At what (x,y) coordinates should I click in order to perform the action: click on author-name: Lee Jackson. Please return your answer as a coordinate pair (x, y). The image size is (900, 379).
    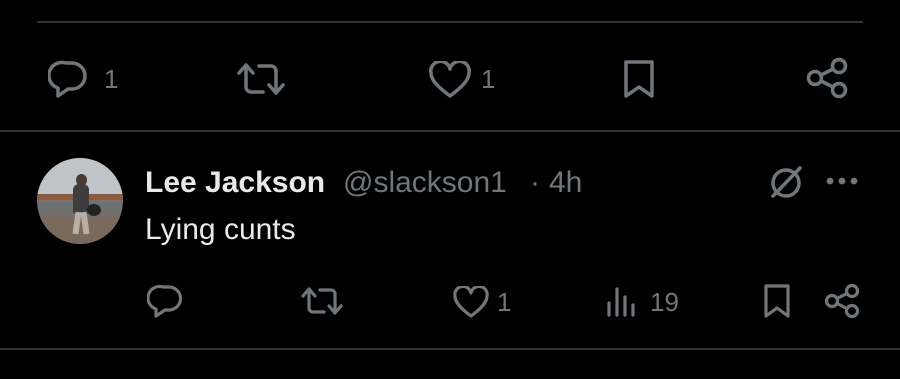
    Looking at the image, I should click on (235, 183).